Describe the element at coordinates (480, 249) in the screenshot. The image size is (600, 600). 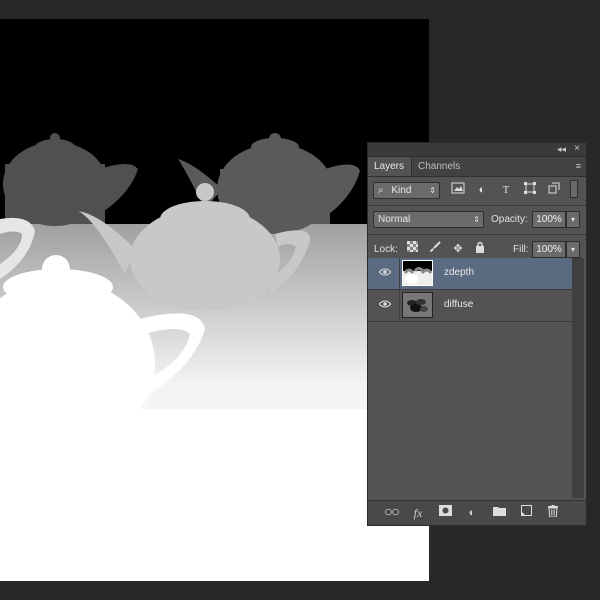
I see `lock-all-padlock-icon` at that location.